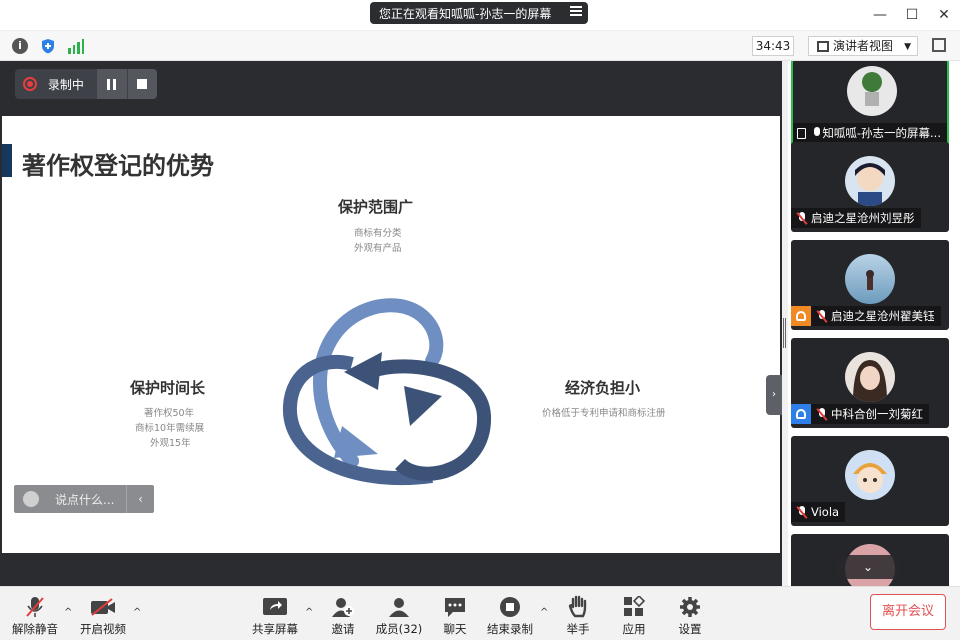 This screenshot has width=960, height=640. I want to click on cartoon-avatar, so click(870, 475).